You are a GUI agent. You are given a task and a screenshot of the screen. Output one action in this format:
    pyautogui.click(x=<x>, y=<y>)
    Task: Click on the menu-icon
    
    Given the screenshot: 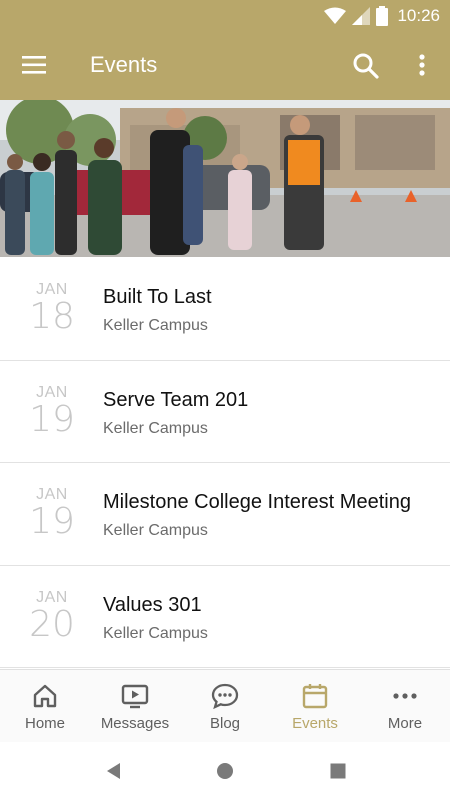 What is the action you would take?
    pyautogui.click(x=35, y=65)
    